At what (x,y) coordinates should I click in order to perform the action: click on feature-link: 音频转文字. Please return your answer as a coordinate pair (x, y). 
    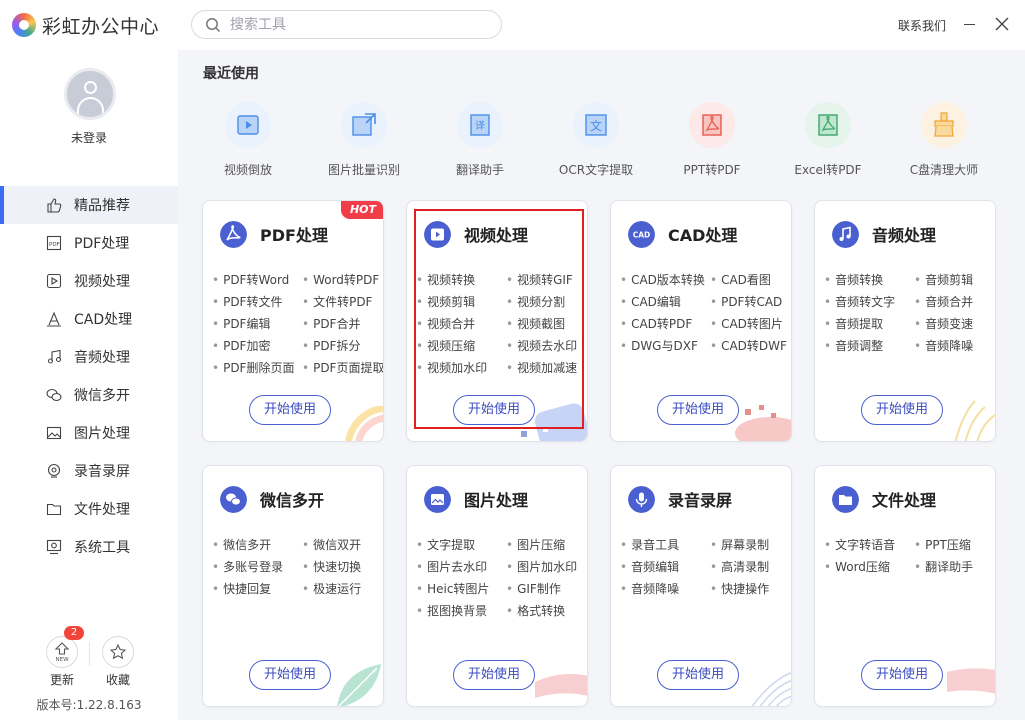
    Looking at the image, I should click on (859, 301).